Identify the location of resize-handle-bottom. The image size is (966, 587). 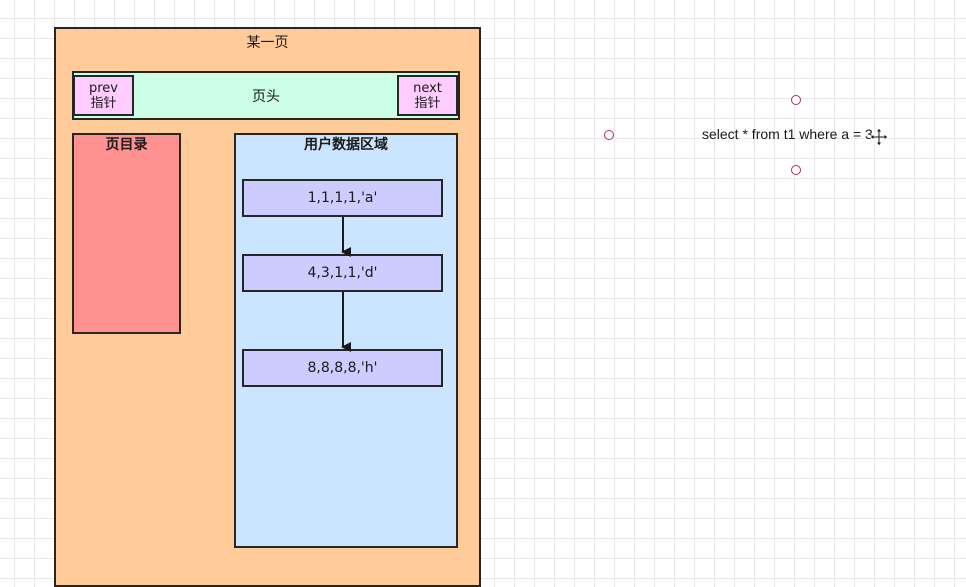
(796, 170).